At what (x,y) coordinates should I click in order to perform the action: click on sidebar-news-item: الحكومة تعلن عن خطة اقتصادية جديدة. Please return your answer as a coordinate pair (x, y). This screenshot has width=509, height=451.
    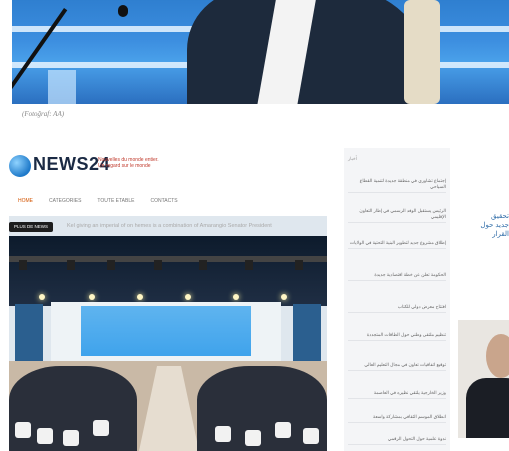
    Looking at the image, I should click on (397, 276).